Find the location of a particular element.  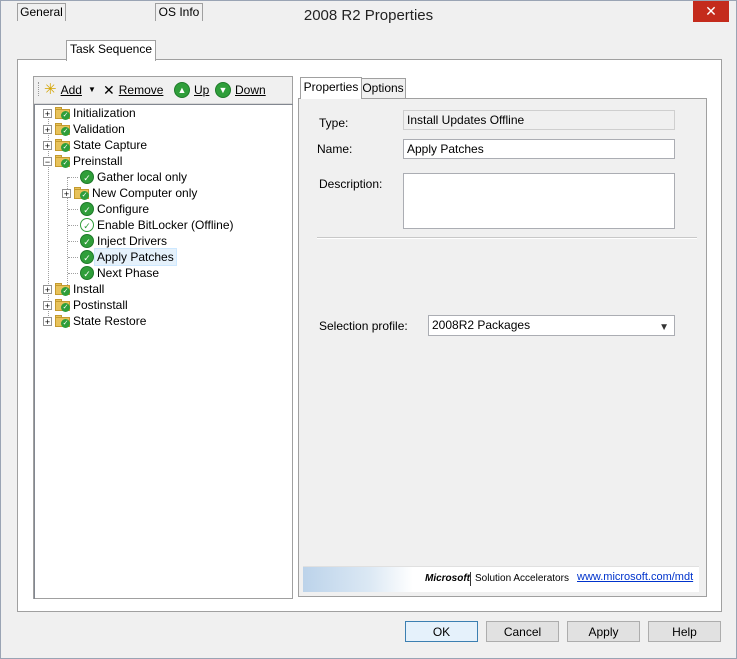

tree-node-preinstall: − ✓ Preinstall is located at coordinates (82, 161).